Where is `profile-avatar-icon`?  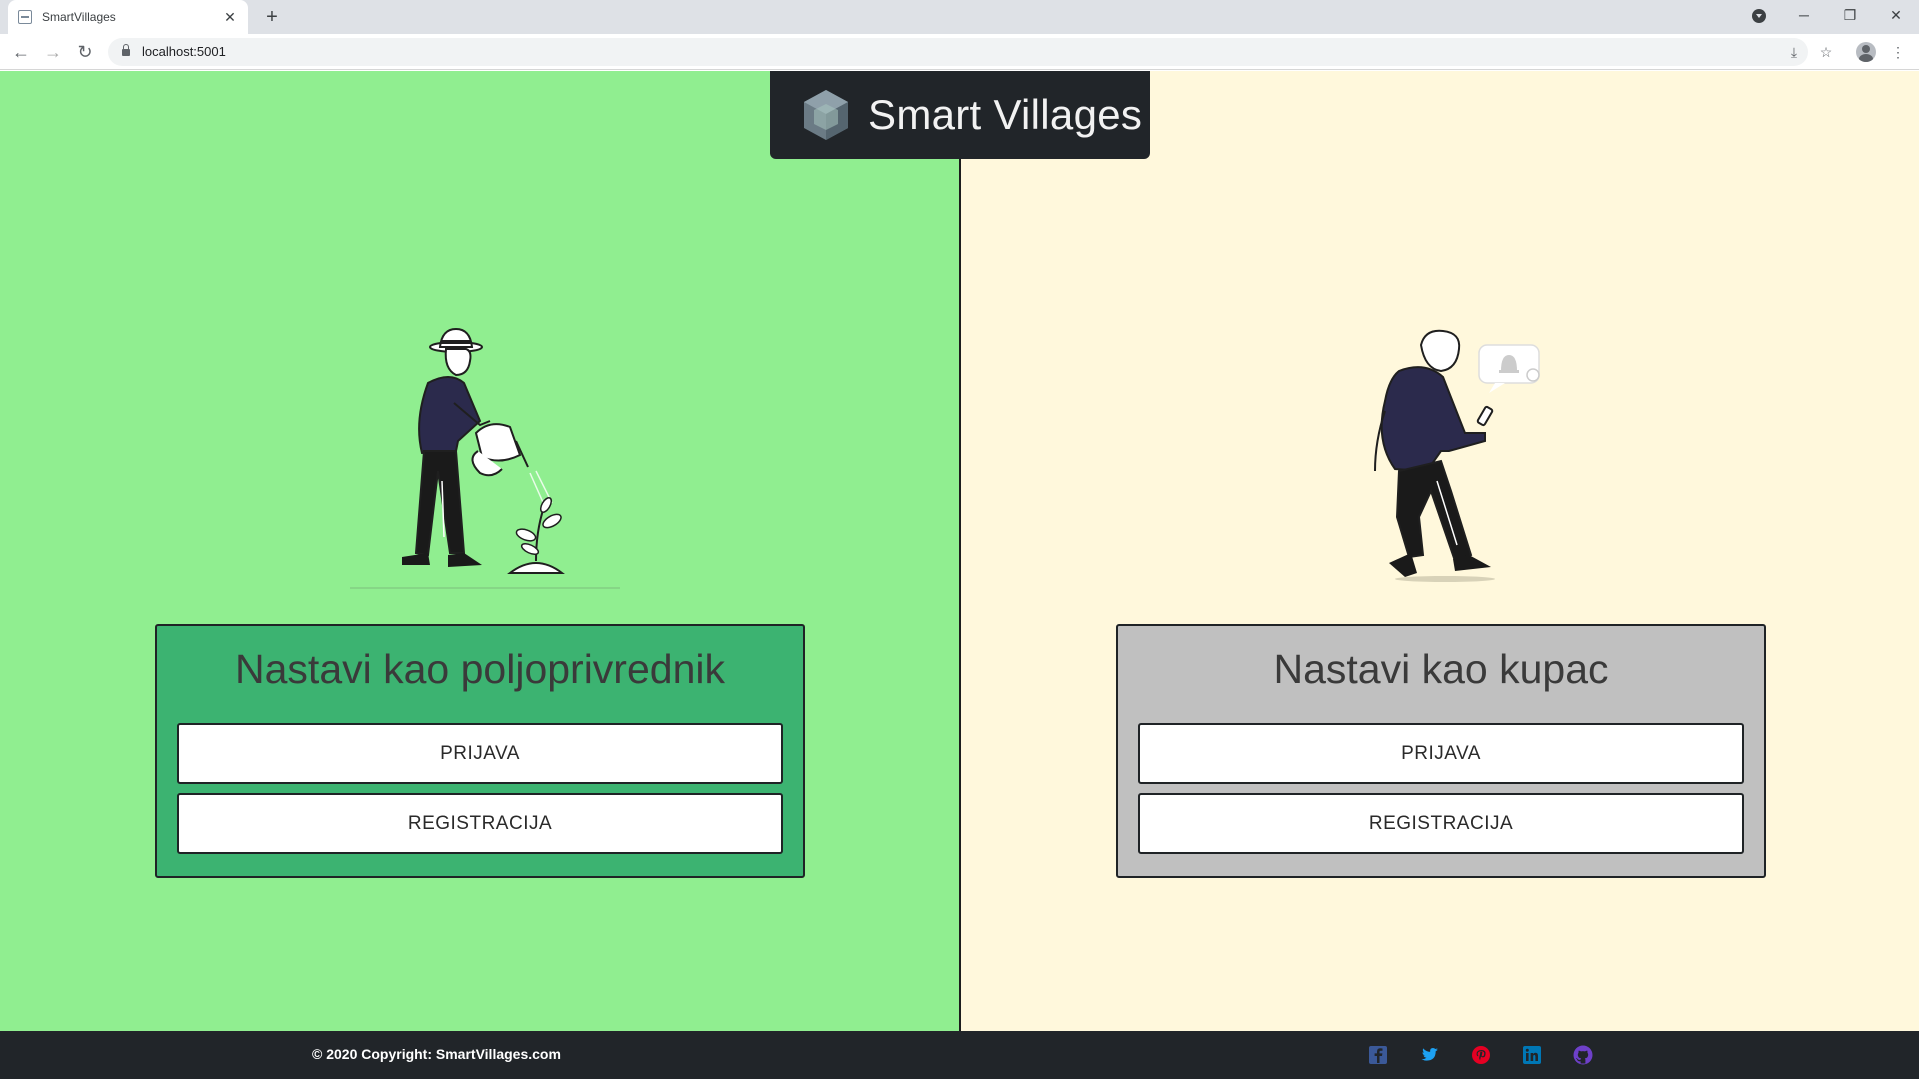 profile-avatar-icon is located at coordinates (1866, 52).